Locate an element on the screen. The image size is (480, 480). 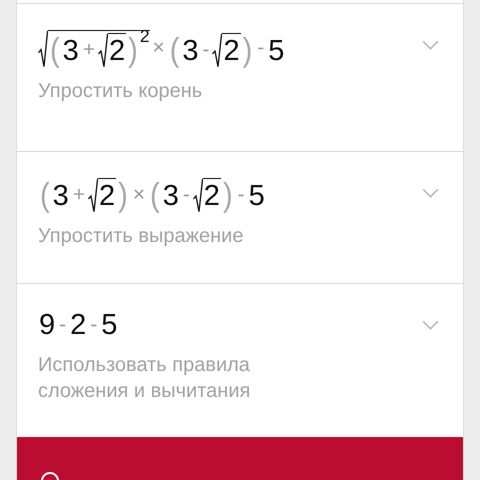
math-number: 9 is located at coordinates (47, 326).